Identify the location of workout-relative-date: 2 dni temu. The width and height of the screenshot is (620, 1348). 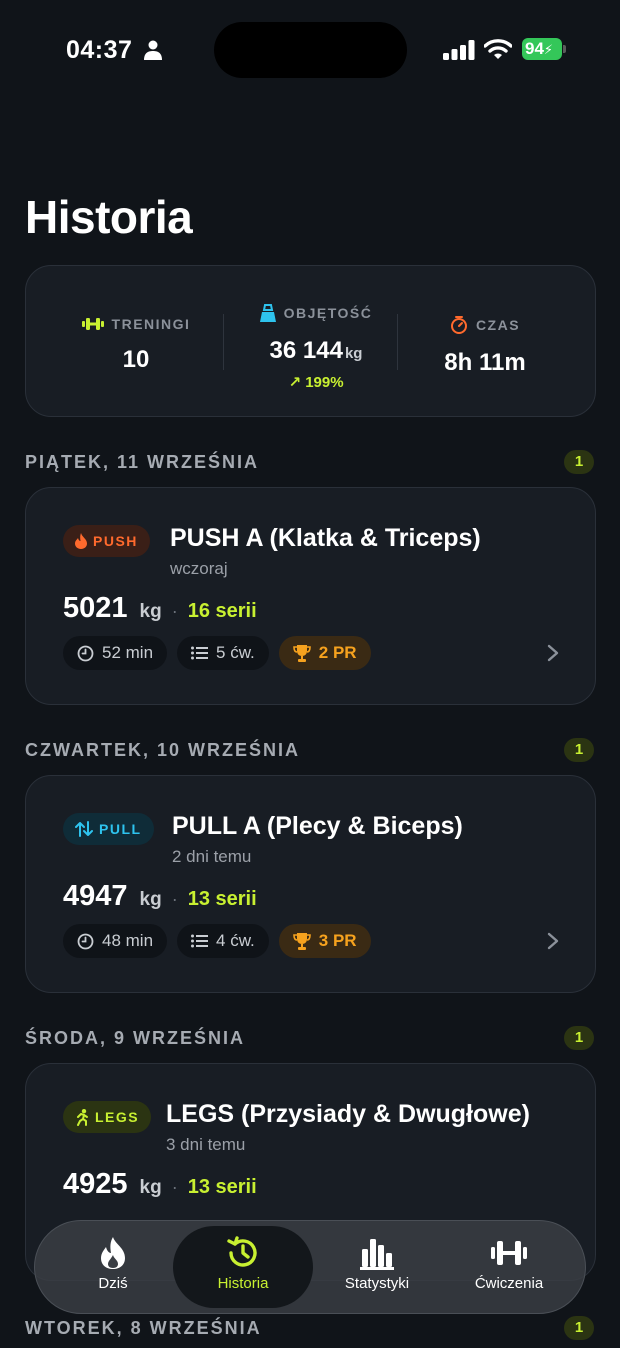
(212, 856).